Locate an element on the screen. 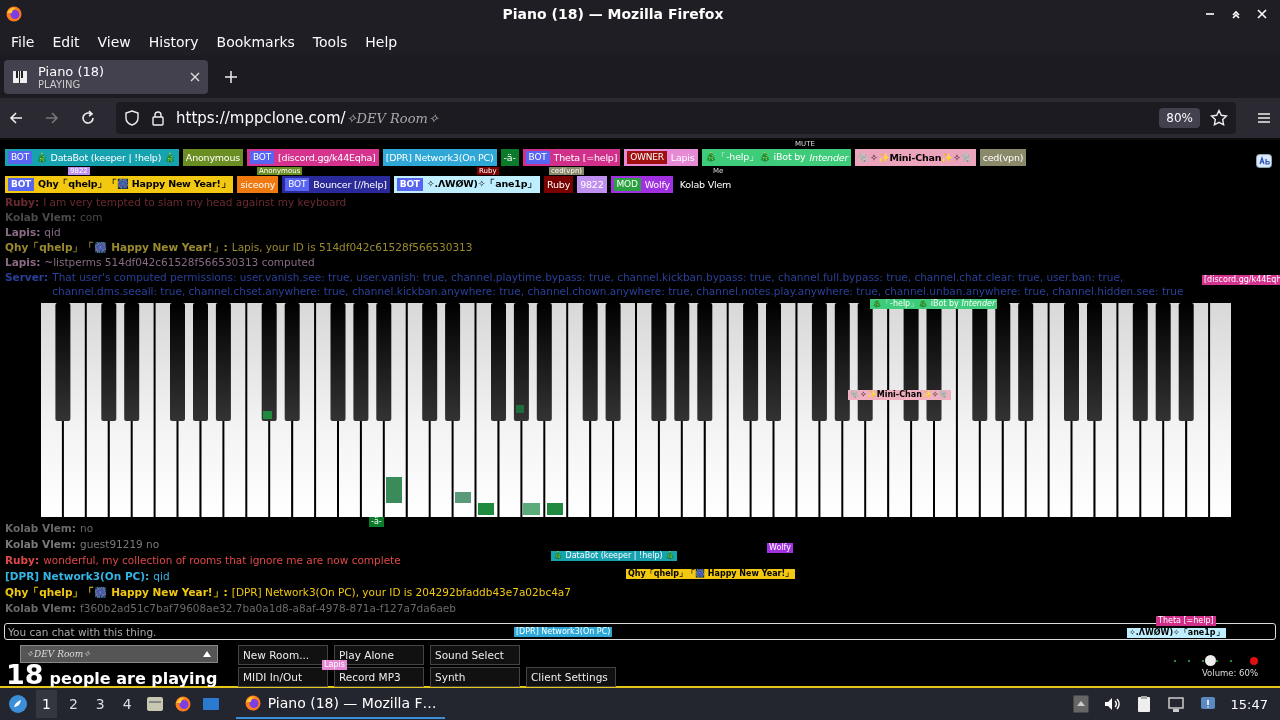 The width and height of the screenshot is (1280, 720). menu-button: Record MP3 is located at coordinates (379, 677).